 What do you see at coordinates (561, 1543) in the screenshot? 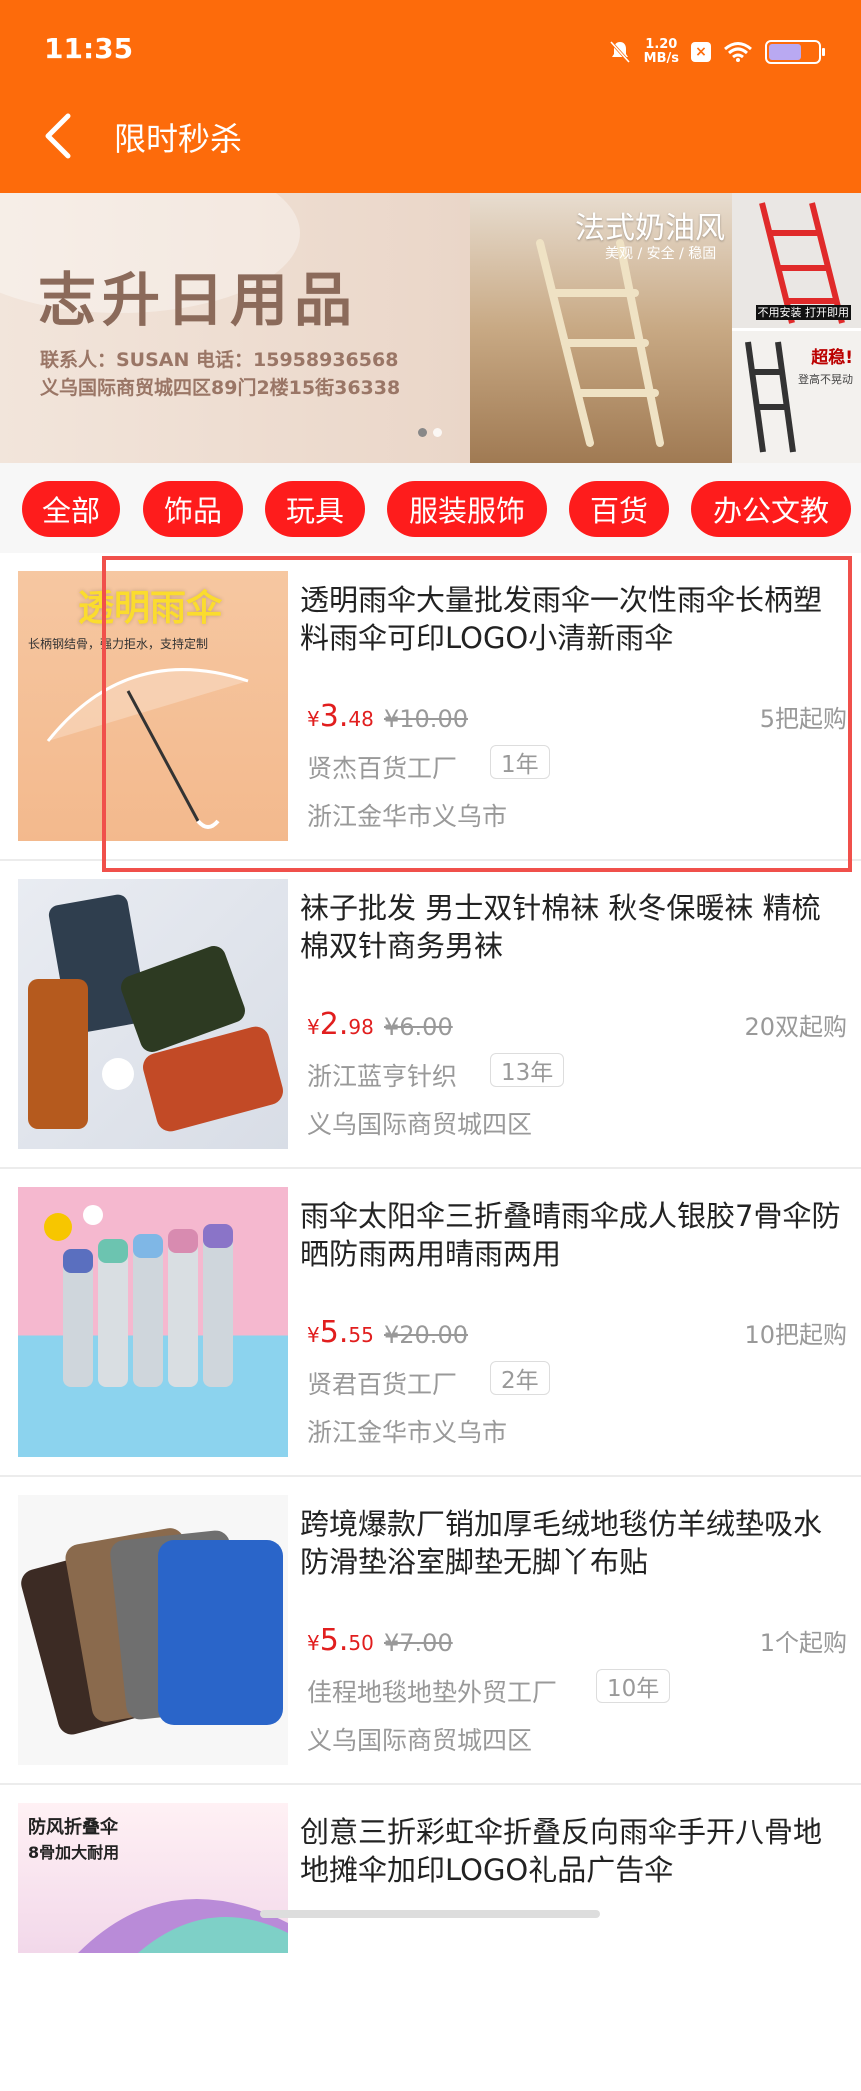
I see `product-title: 跨境爆款厂销加厚毛绒地毯仿羊绒垫吸水防滑垫浴室脚垫无脚丫布贴` at bounding box center [561, 1543].